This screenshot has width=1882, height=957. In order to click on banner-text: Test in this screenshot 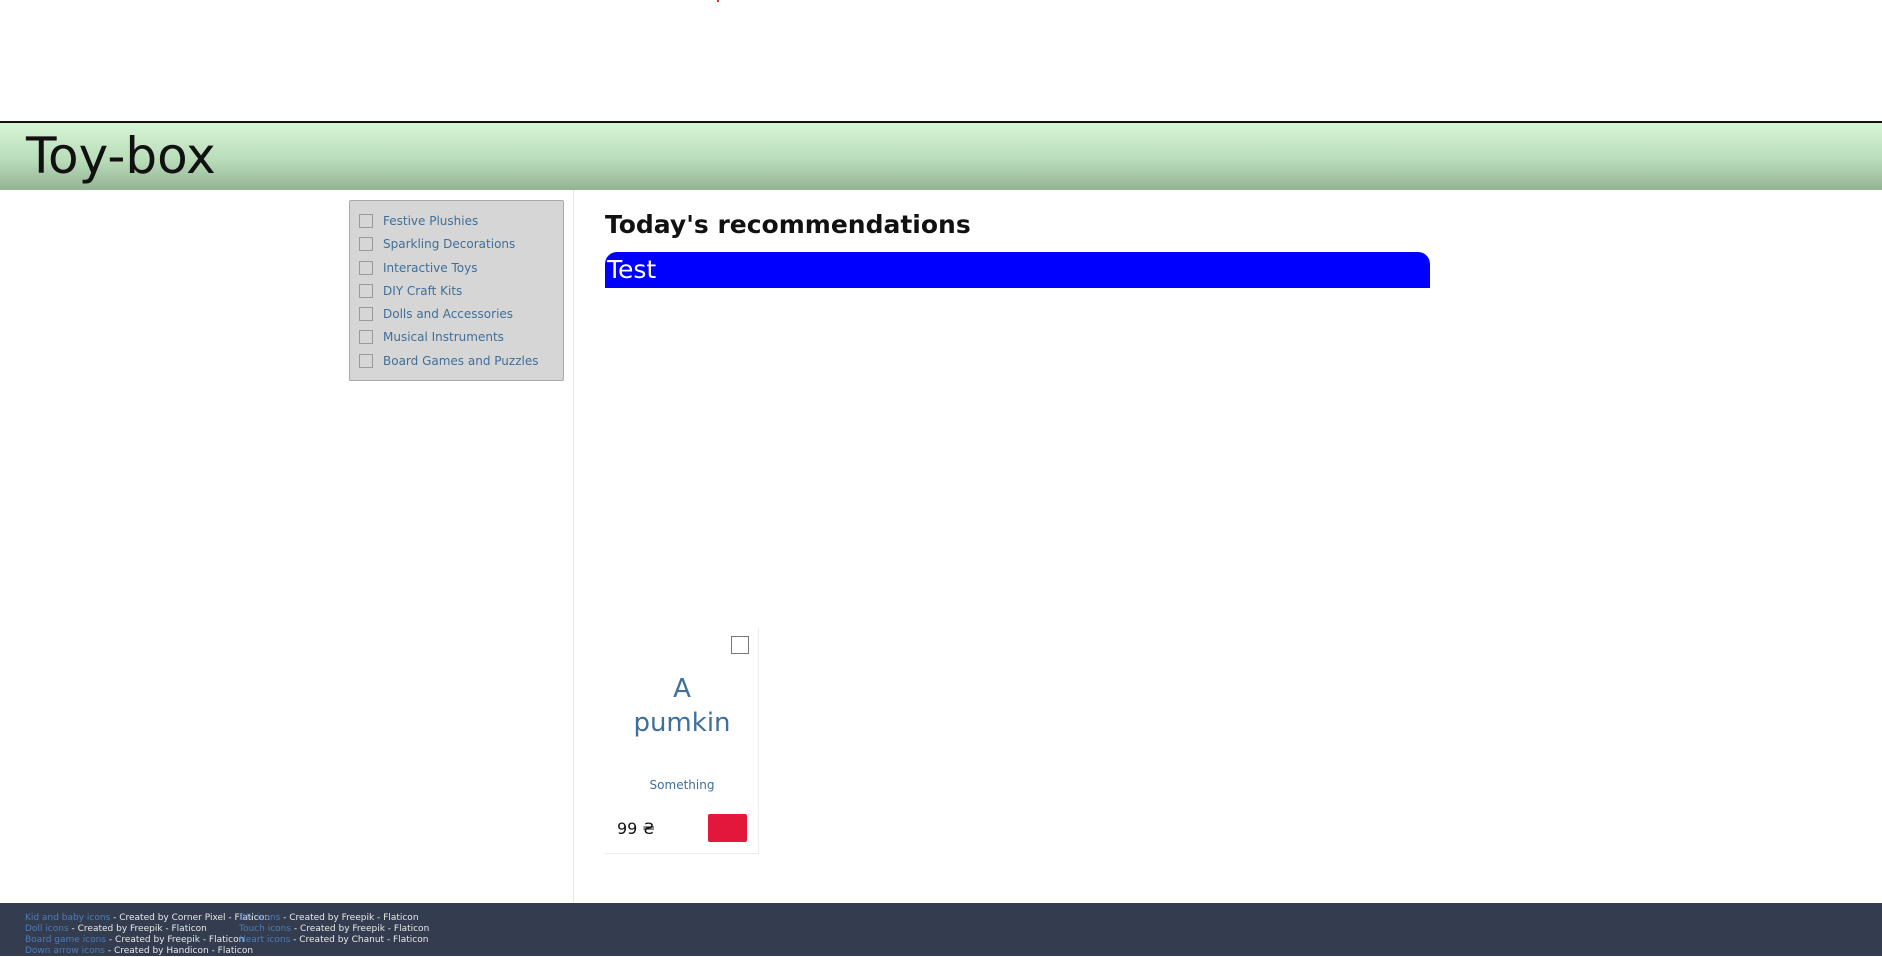, I will do `click(632, 269)`.